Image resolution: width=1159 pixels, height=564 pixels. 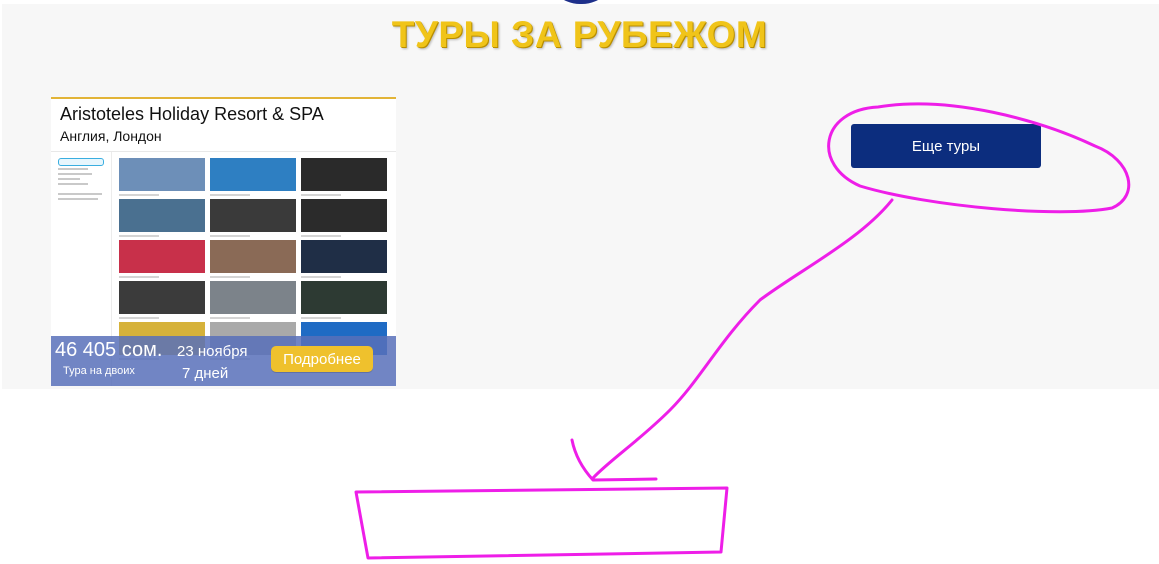 What do you see at coordinates (205, 373) in the screenshot?
I see `tour-duration: 7 дней` at bounding box center [205, 373].